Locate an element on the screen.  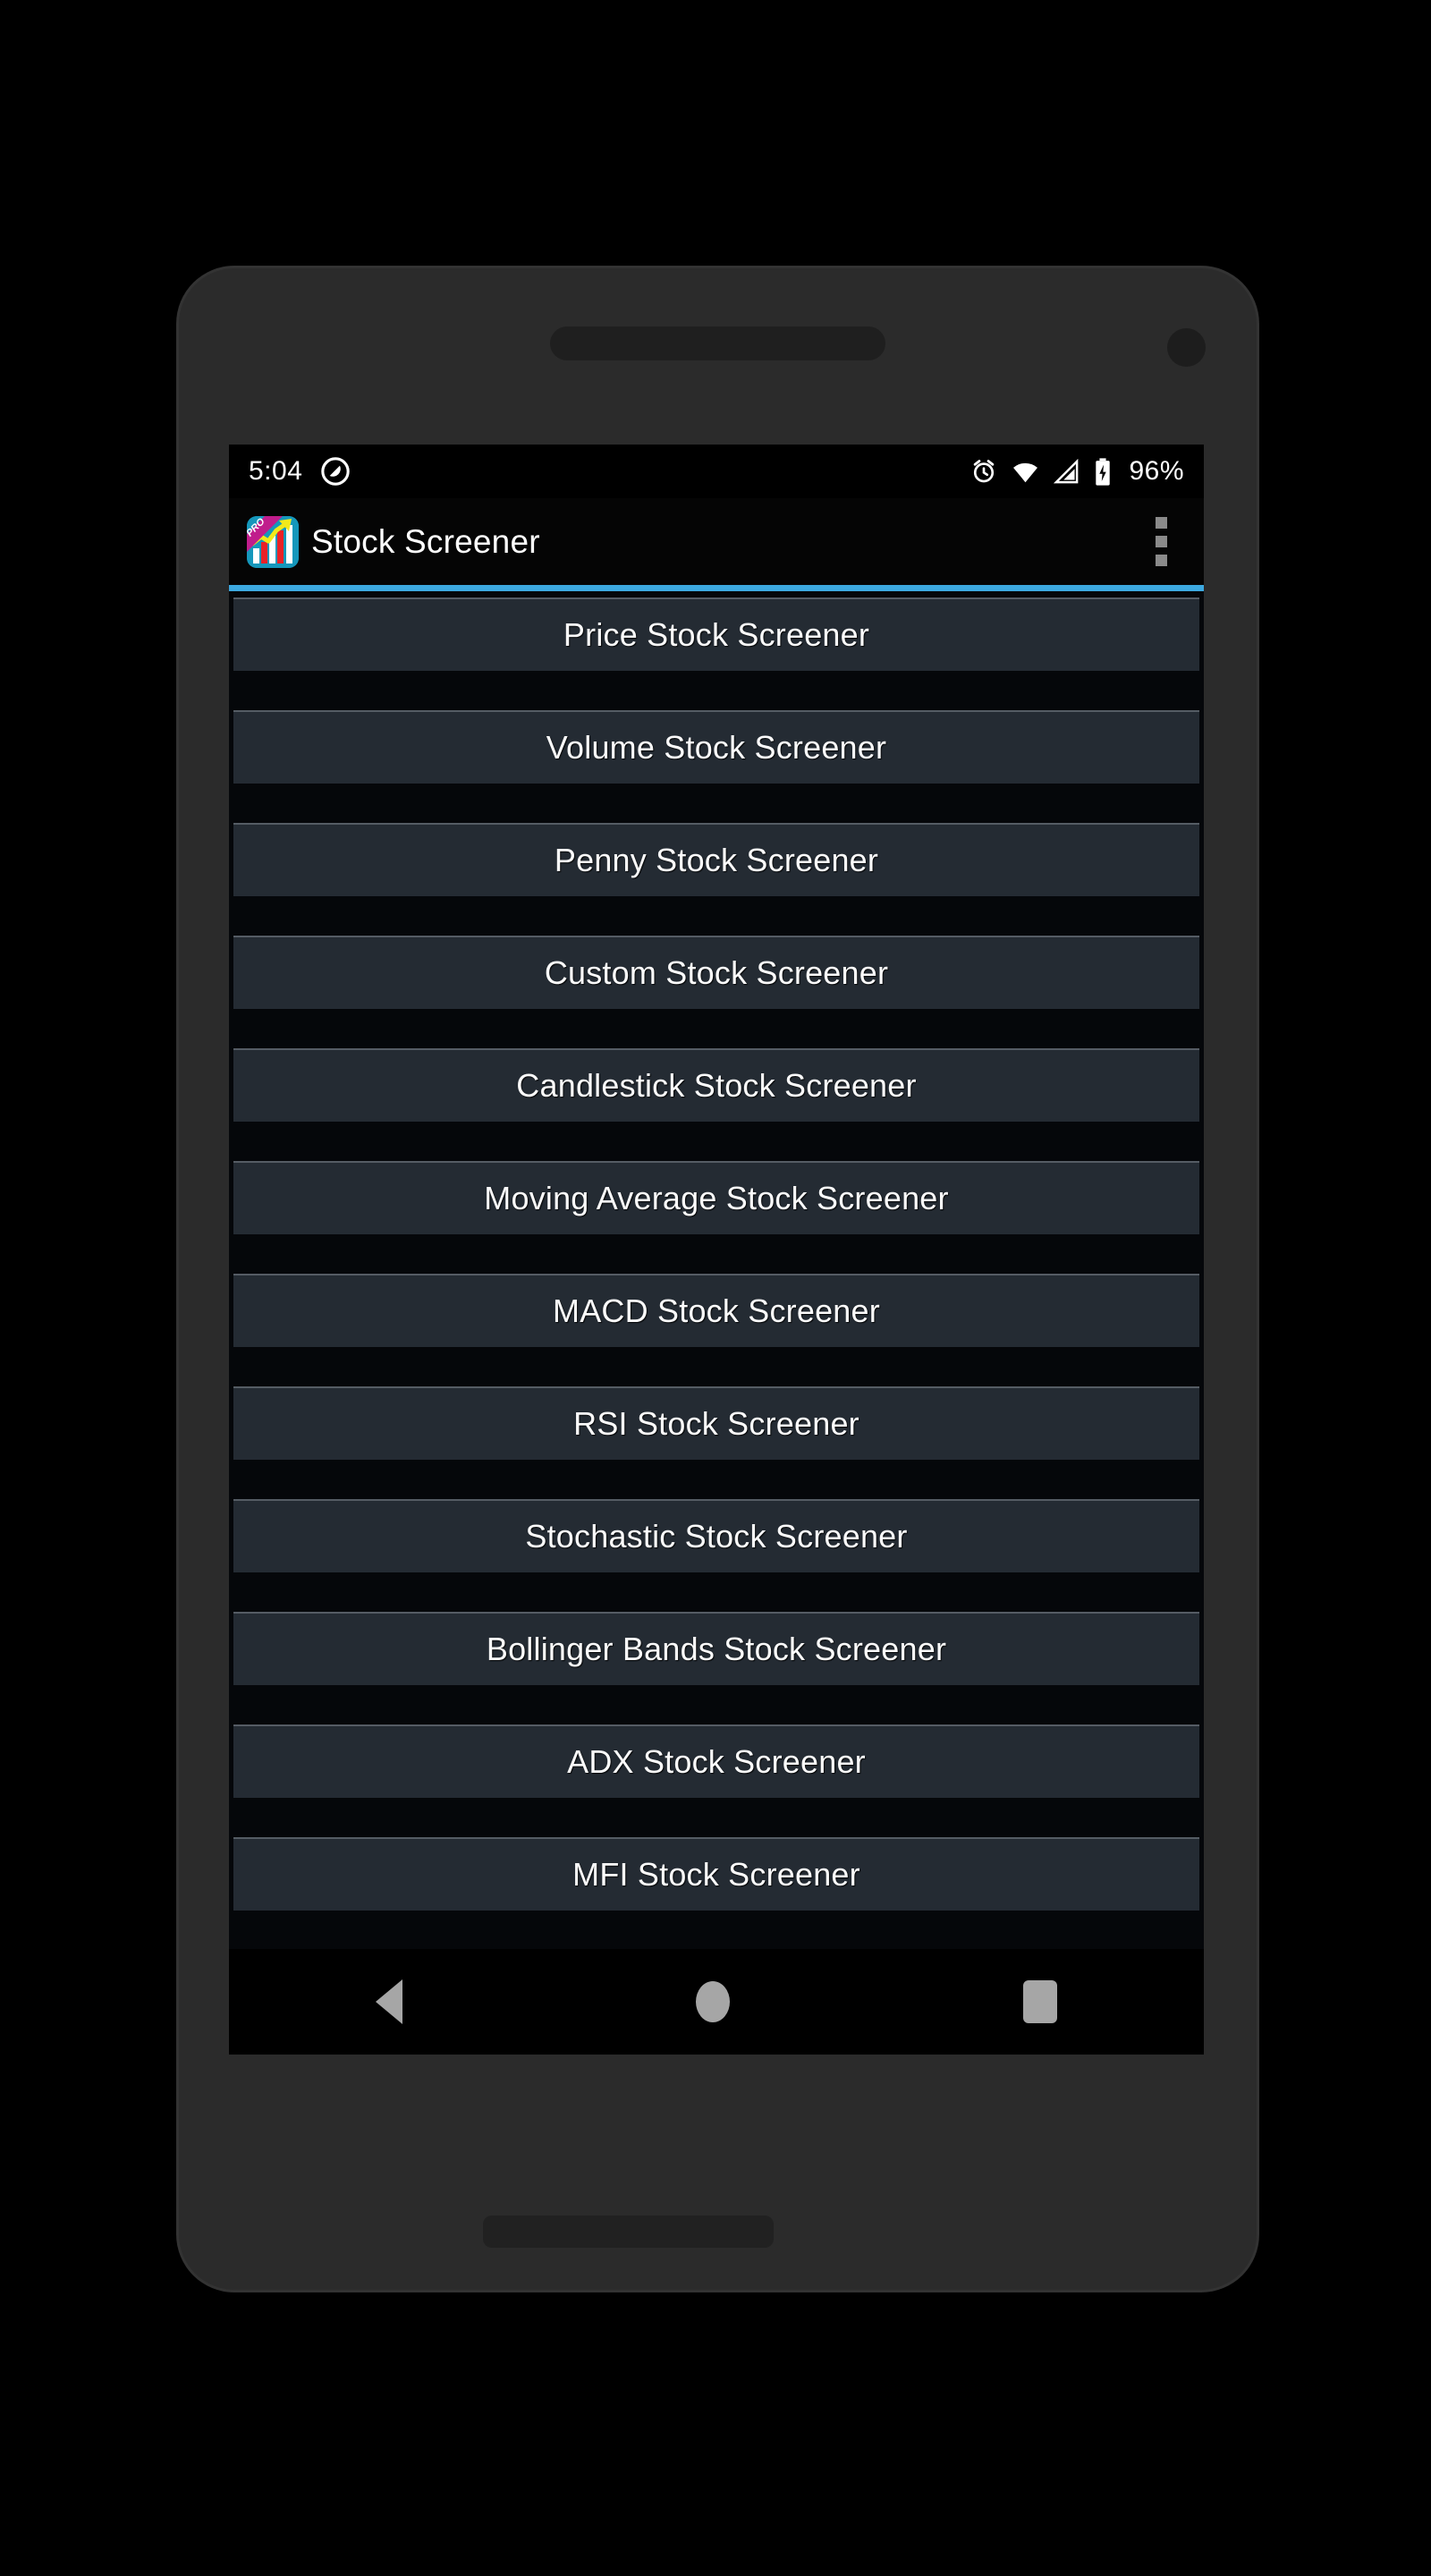
list-item-label: Bollinger Bands Stock Screener is located at coordinates (717, 1649).